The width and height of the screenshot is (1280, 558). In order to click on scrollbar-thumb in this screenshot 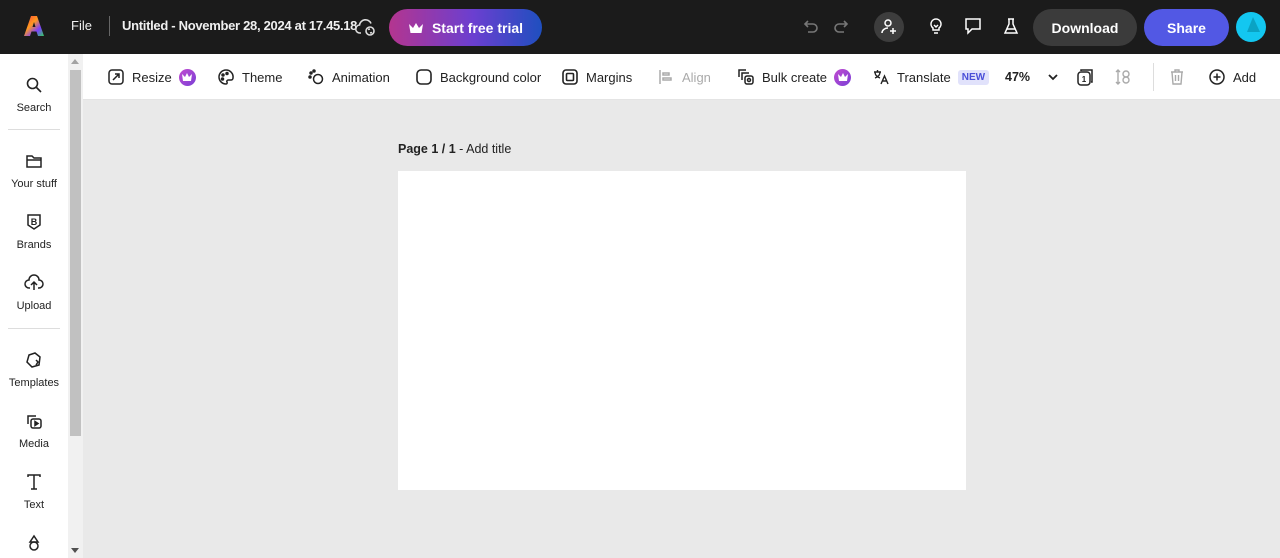, I will do `click(75, 253)`.